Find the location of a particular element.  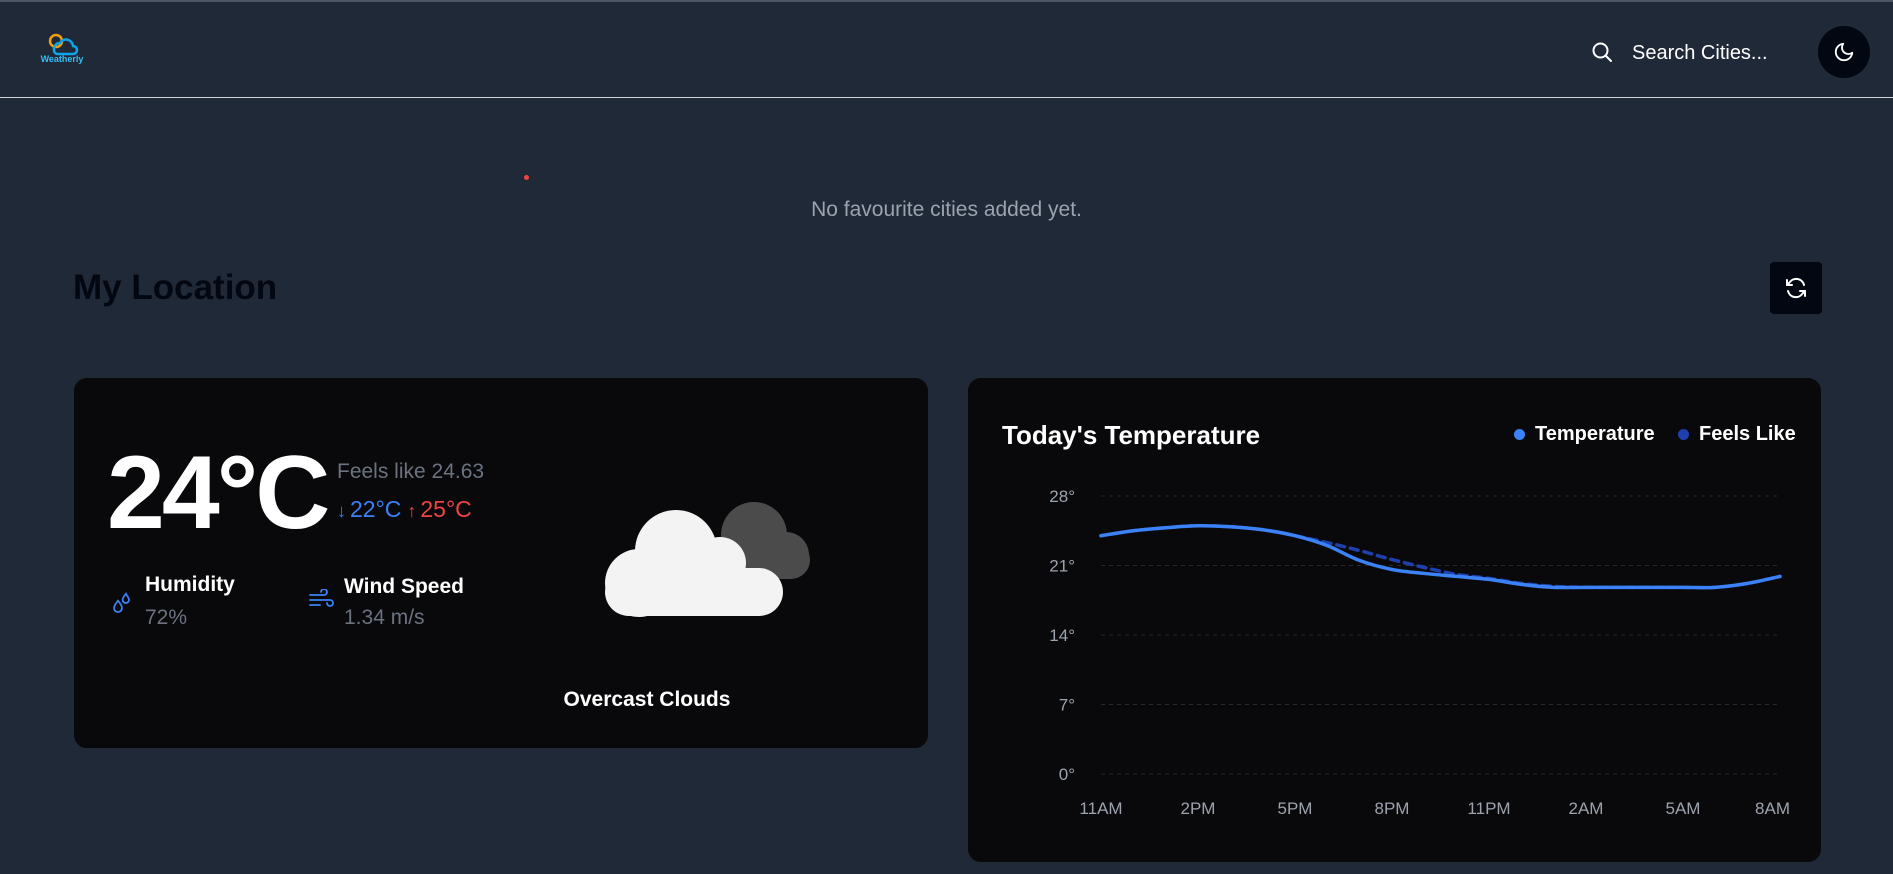

x-tick-label: 8AM is located at coordinates (1772, 808).